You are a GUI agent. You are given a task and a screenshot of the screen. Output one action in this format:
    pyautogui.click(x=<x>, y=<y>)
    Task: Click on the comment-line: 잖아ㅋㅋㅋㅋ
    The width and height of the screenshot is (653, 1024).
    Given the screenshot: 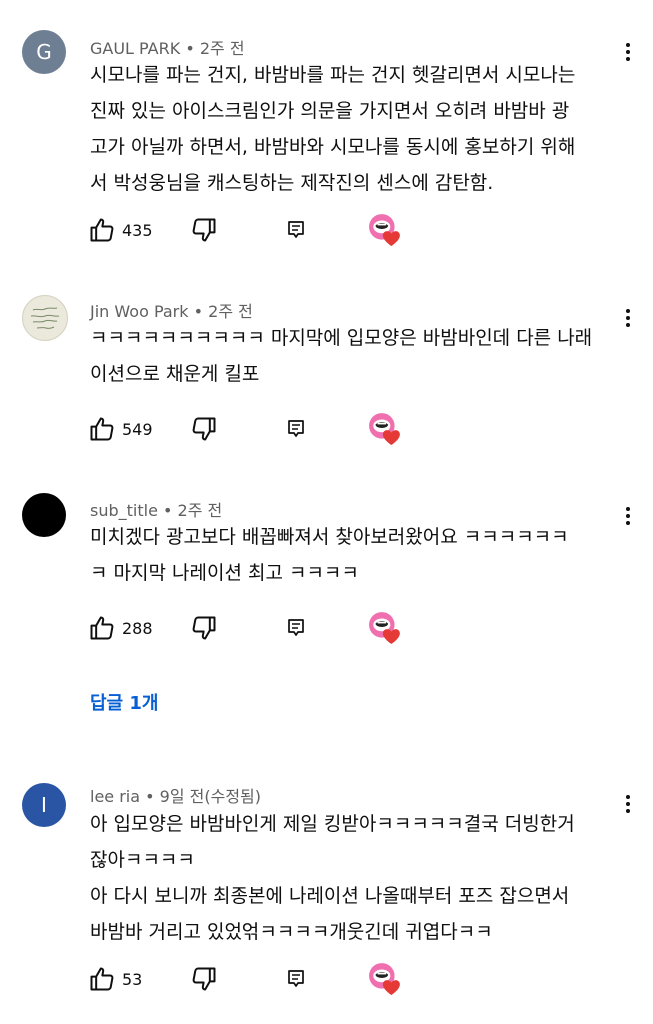 What is the action you would take?
    pyautogui.click(x=142, y=860)
    